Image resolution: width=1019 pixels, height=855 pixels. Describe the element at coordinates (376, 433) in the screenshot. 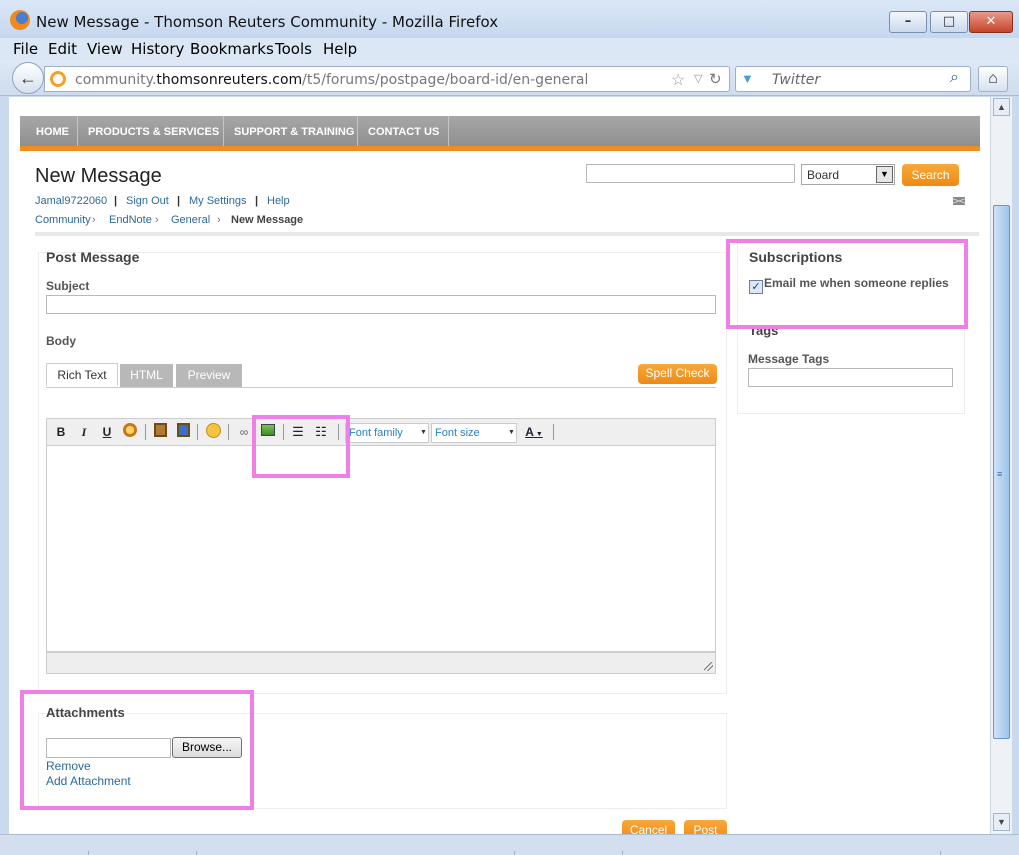

I see `font-family-value: Font family` at that location.